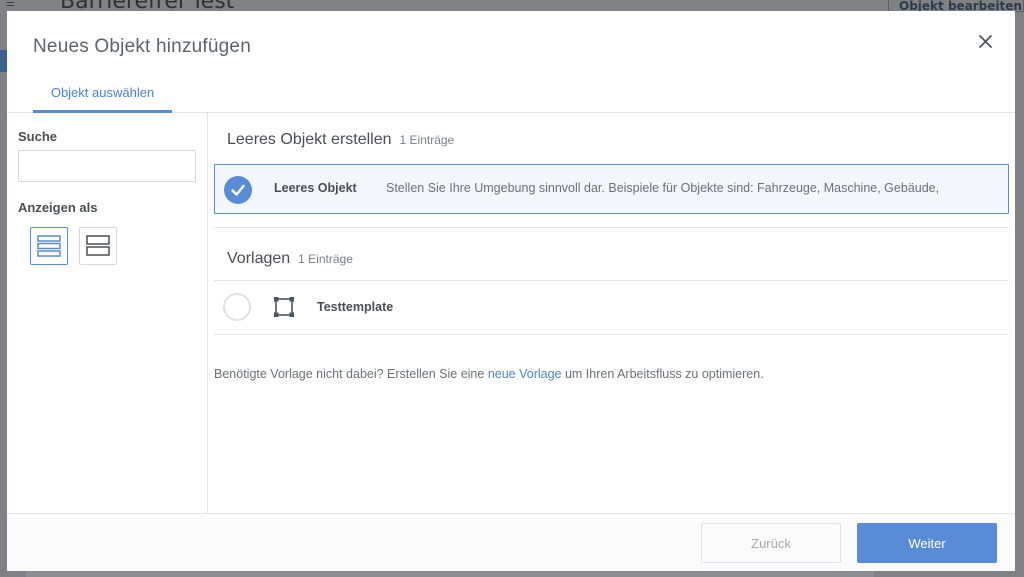 Image resolution: width=1024 pixels, height=577 pixels. Describe the element at coordinates (771, 543) in the screenshot. I see `back-button: Zurück` at that location.